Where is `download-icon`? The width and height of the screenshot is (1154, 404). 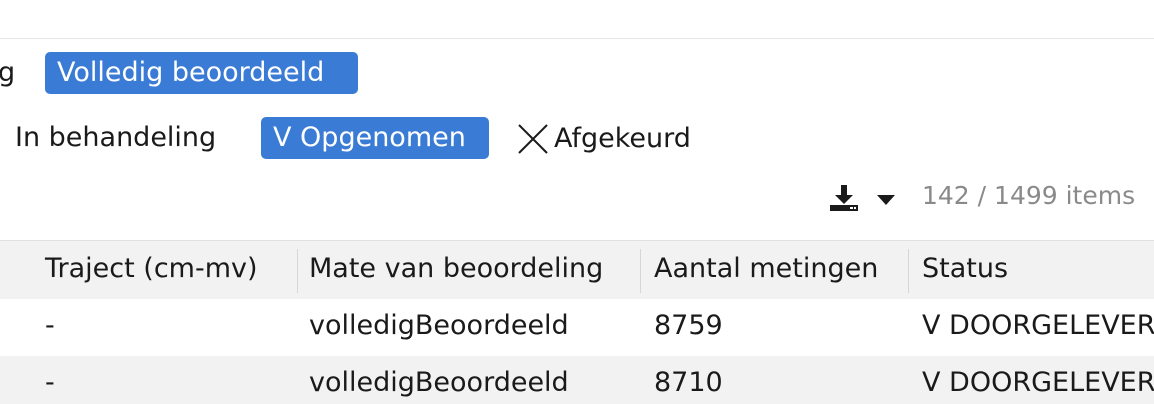
download-icon is located at coordinates (844, 198).